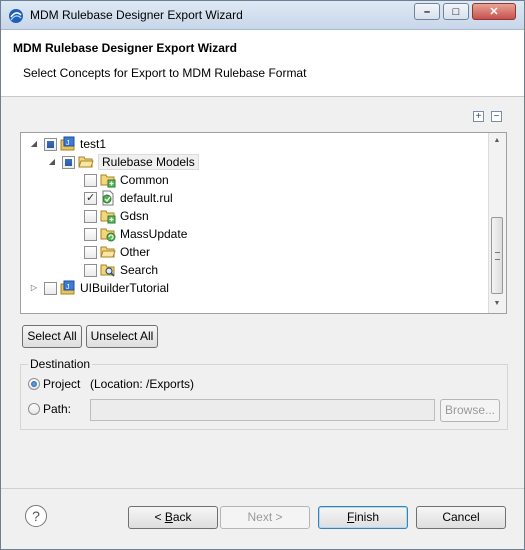  What do you see at coordinates (182, 517) in the screenshot?
I see `back-label-rest: ack` at bounding box center [182, 517].